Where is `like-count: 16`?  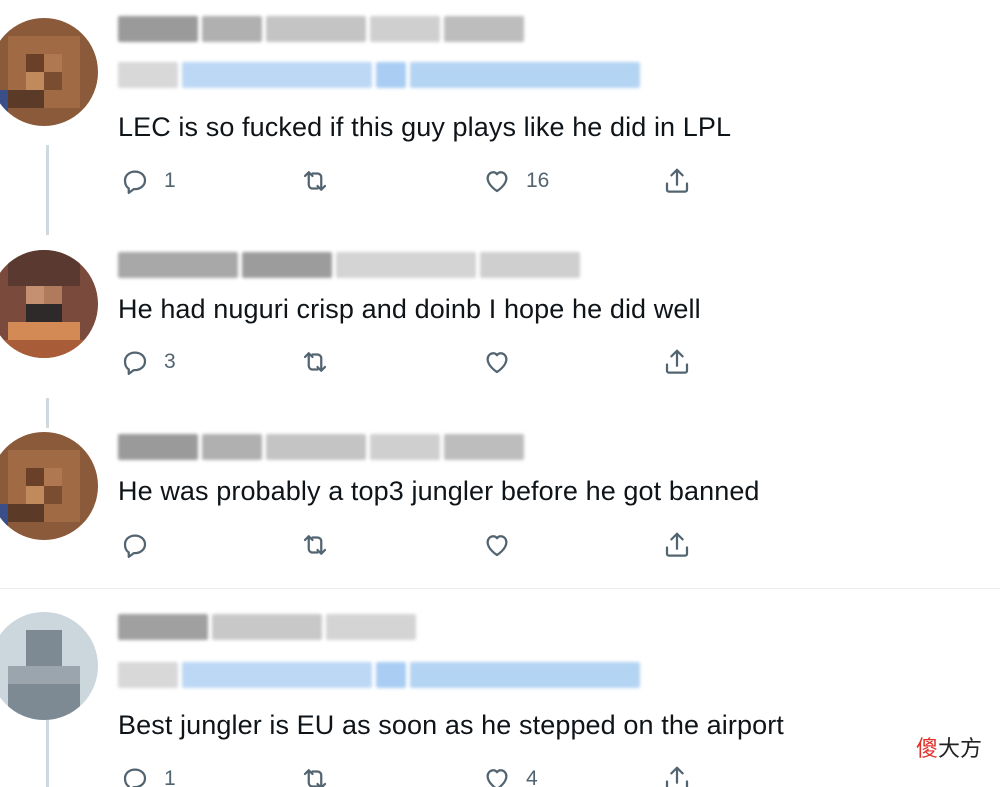 like-count: 16 is located at coordinates (538, 180).